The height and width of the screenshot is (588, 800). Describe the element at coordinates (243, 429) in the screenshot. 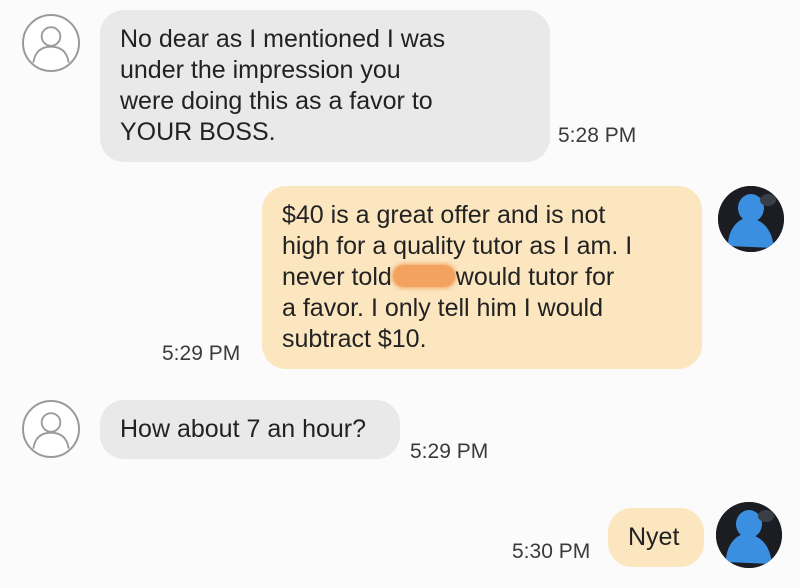

I see `message-text: How about 7 an hour?` at that location.